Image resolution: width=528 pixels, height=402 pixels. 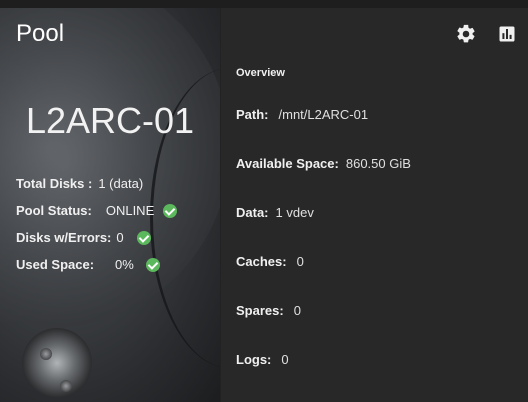 I want to click on stat-value: 1 (data), so click(x=121, y=183).